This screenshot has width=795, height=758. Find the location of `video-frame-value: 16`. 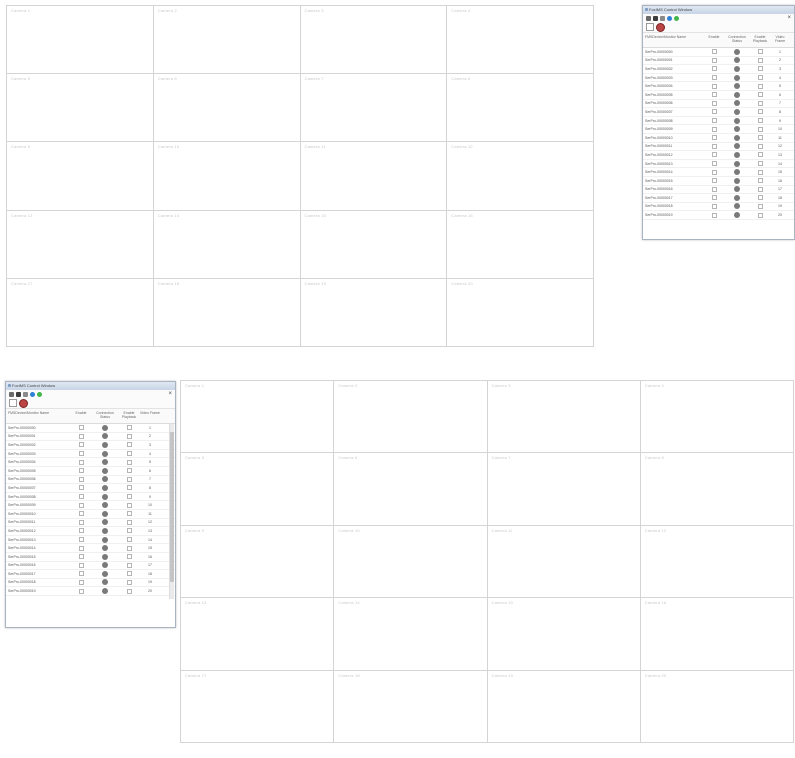

video-frame-value: 16 is located at coordinates (780, 181).